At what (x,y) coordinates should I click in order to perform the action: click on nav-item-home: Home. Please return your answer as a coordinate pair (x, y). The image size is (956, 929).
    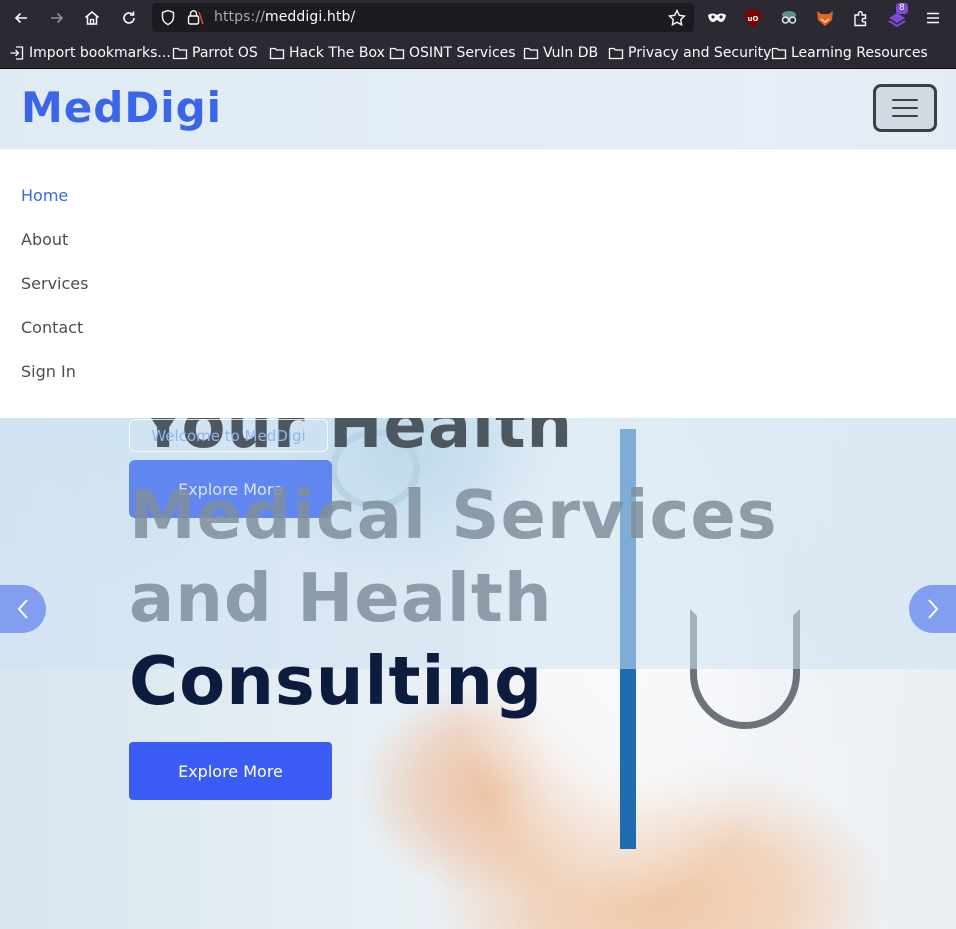
    Looking at the image, I should click on (44, 195).